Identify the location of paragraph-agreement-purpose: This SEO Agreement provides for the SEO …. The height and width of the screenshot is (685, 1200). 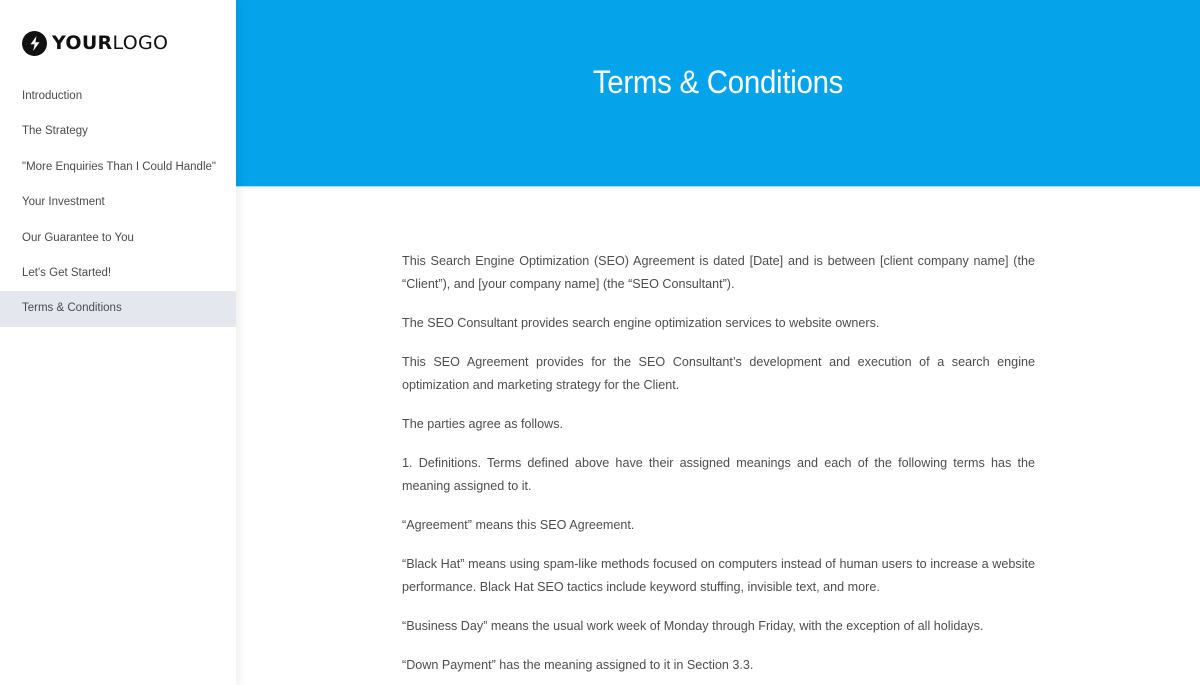
(718, 373).